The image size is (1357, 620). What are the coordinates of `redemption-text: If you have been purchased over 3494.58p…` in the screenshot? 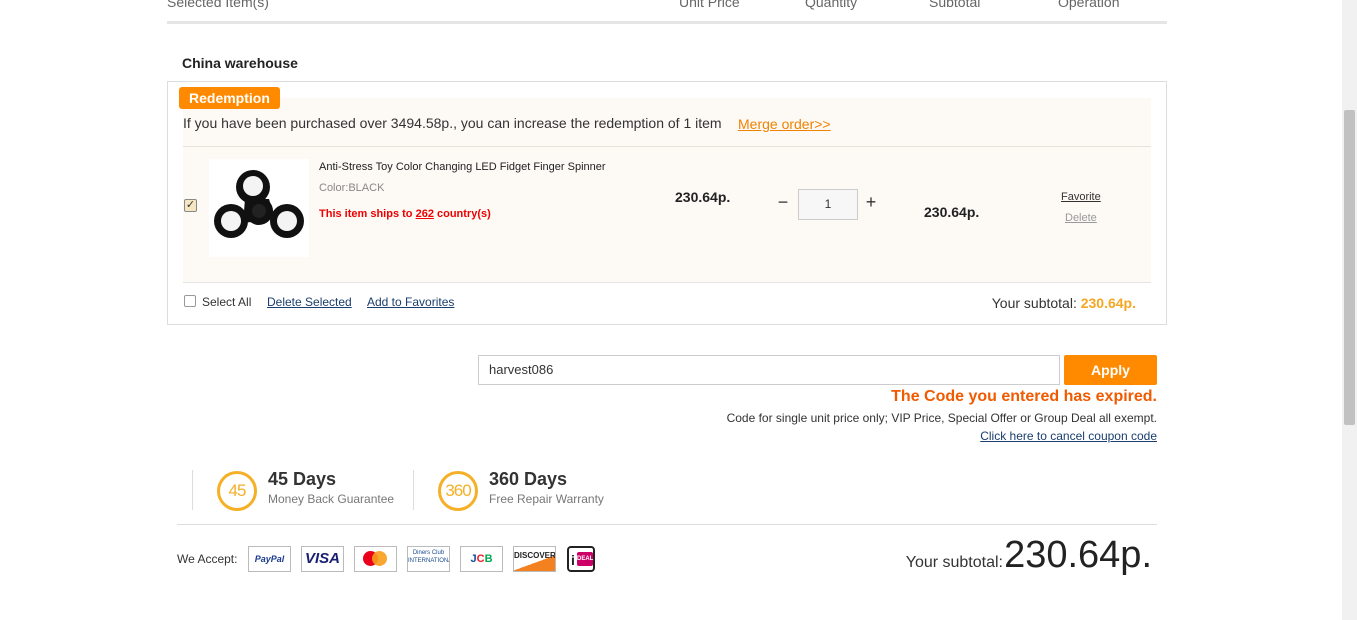 It's located at (452, 123).